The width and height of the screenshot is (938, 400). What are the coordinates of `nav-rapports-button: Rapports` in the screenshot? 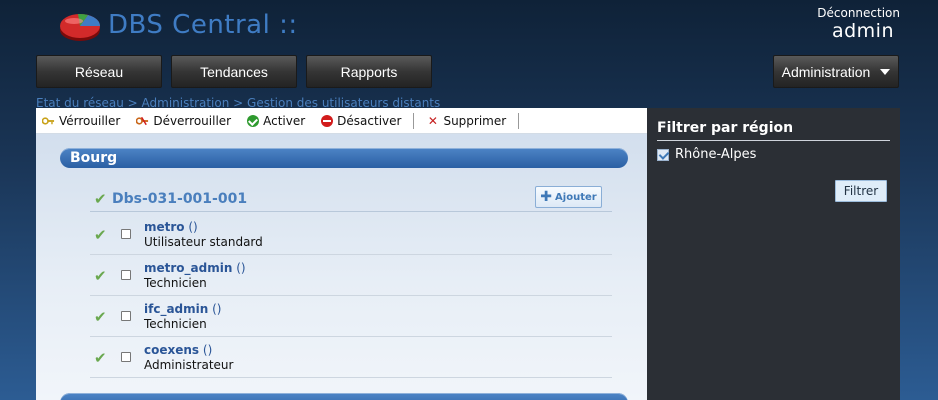 It's located at (369, 71).